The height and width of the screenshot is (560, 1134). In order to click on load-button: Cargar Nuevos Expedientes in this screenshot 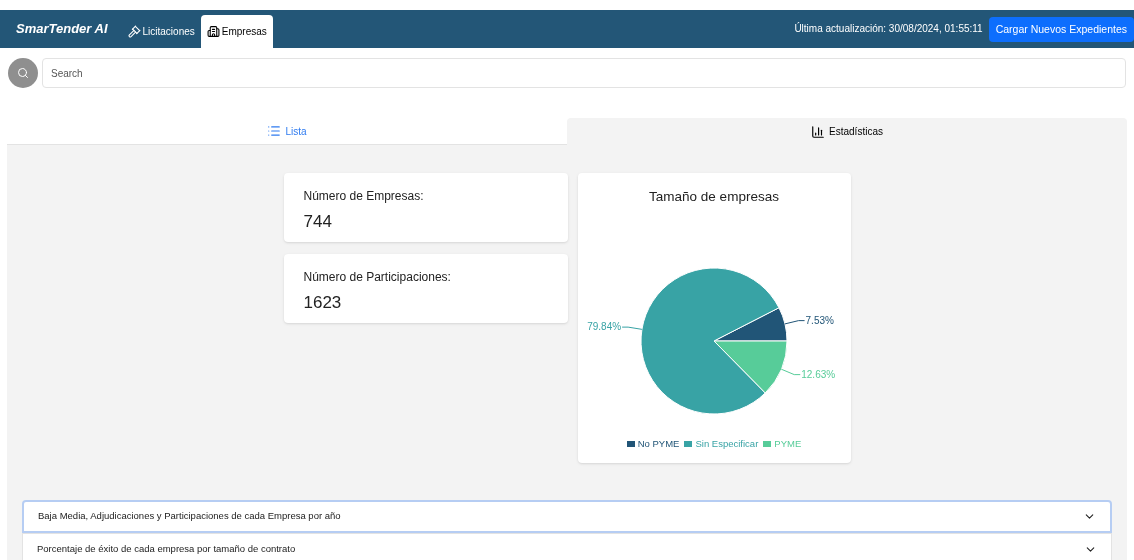, I will do `click(1061, 29)`.